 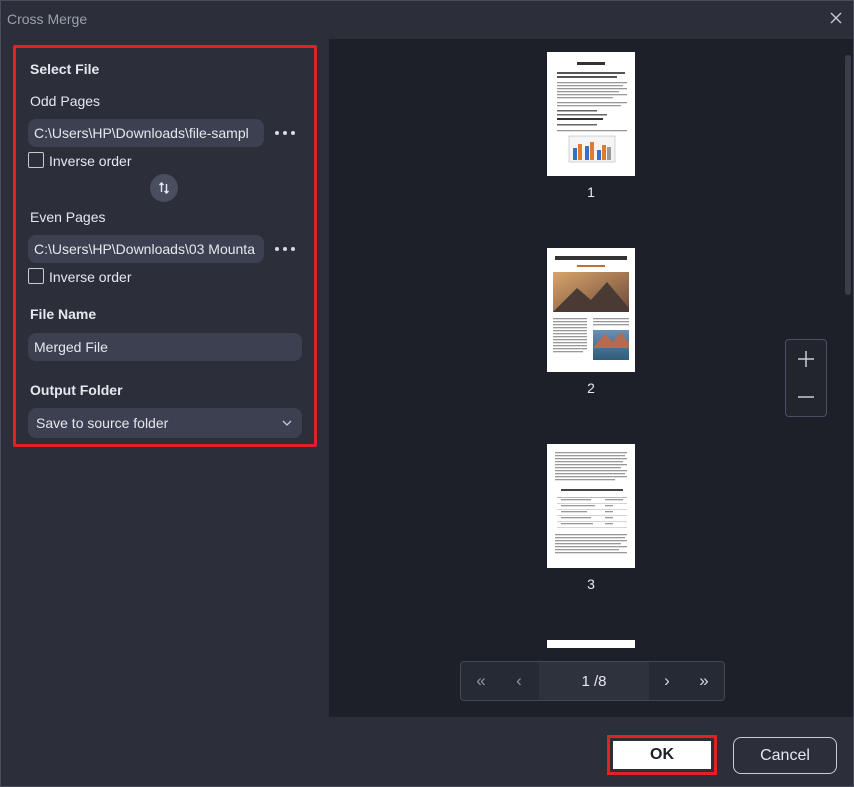 I want to click on previous-page-button: ‹, so click(x=519, y=681).